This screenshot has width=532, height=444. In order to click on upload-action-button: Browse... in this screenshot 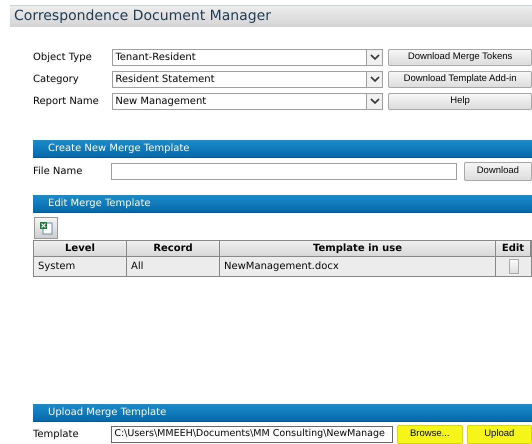, I will do `click(430, 434)`.